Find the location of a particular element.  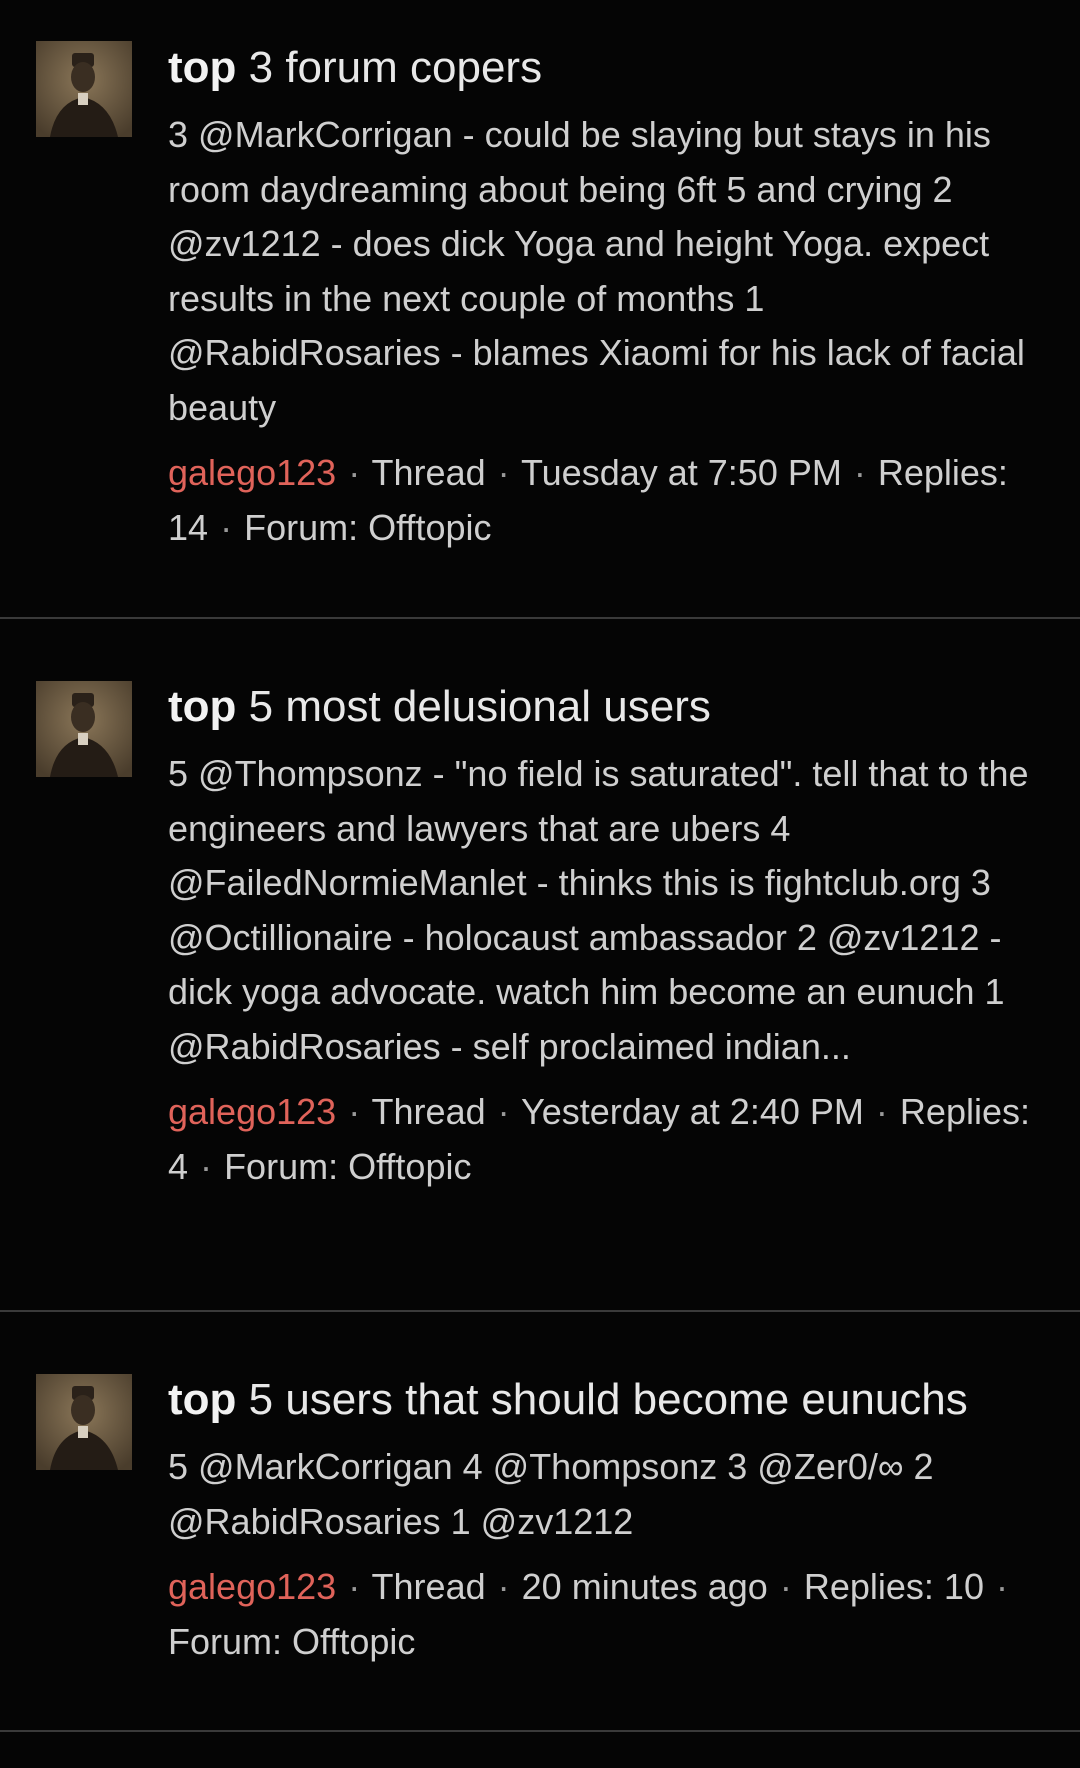

title-text: 5 most delusional users is located at coordinates (473, 706).